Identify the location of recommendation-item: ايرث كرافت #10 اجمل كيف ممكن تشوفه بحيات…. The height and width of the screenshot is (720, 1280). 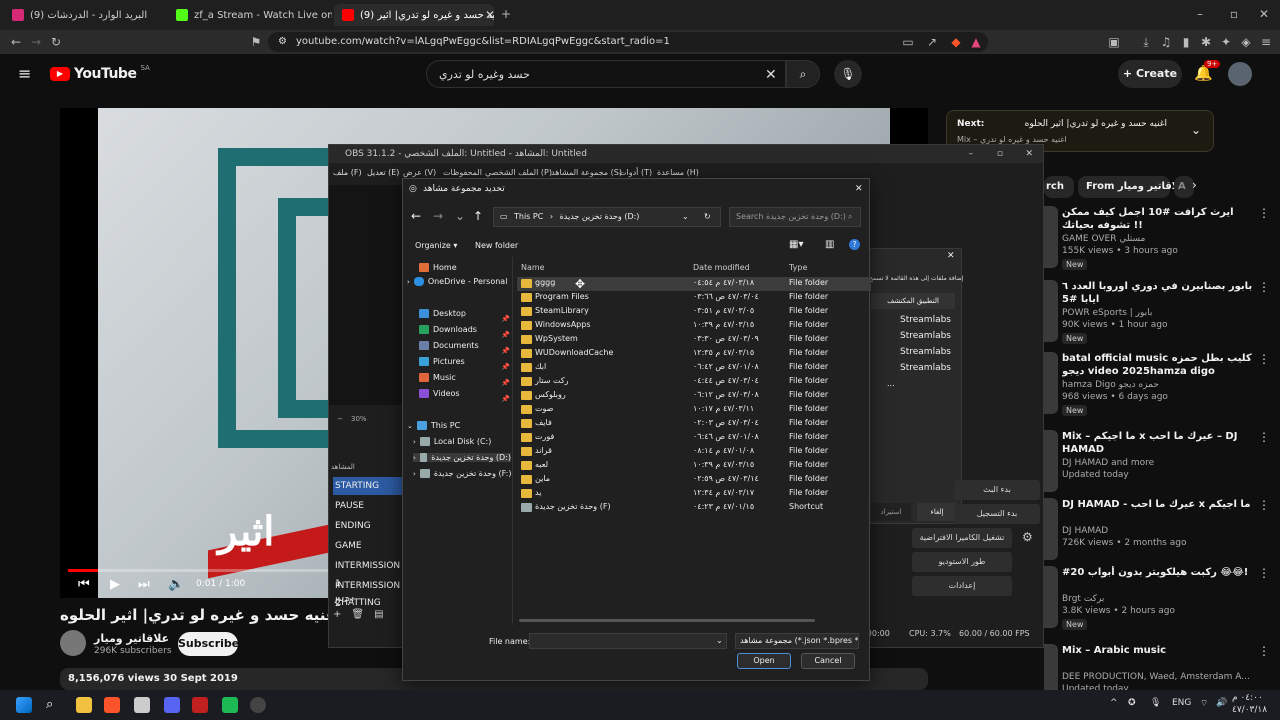
(1162, 239).